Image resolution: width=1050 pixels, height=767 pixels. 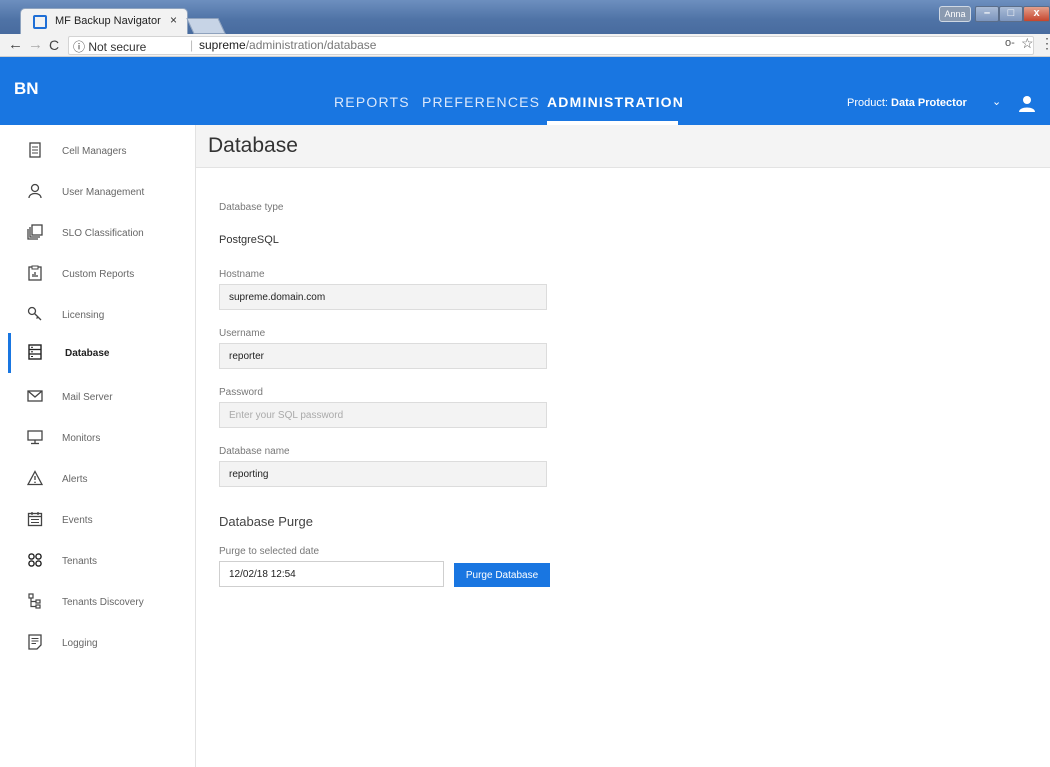 What do you see at coordinates (101, 438) in the screenshot?
I see `sidebar-item-monitors: Monitors` at bounding box center [101, 438].